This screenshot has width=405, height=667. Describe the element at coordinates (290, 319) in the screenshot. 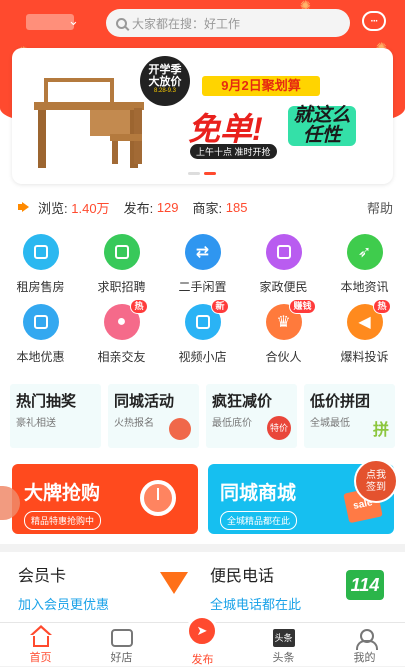

I see `crown-icon: ♛ 赚钱` at that location.